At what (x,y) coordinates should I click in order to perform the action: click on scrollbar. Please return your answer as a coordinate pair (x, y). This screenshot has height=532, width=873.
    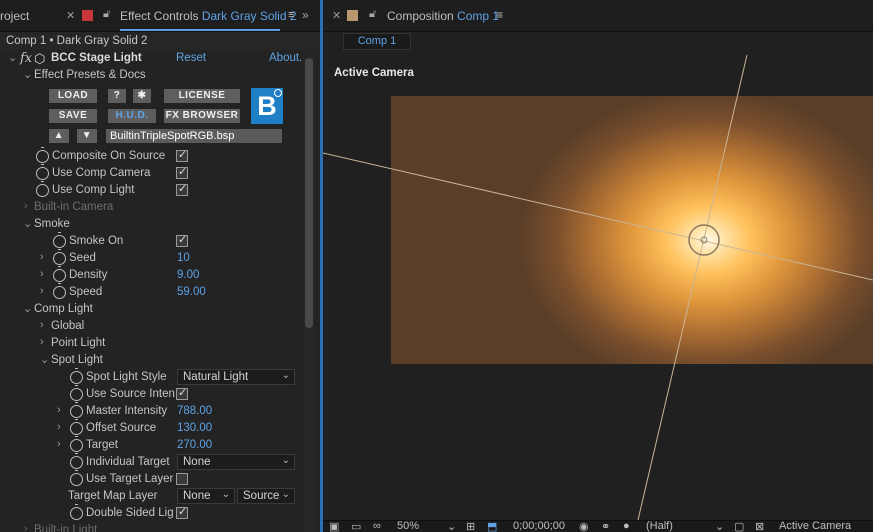
    Looking at the image, I should click on (309, 292).